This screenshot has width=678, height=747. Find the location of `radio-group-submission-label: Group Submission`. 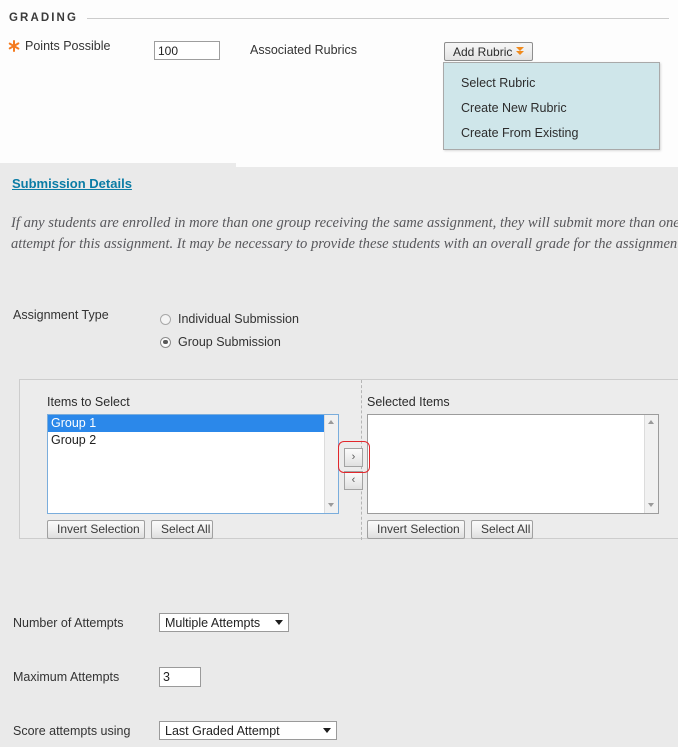

radio-group-submission-label: Group Submission is located at coordinates (229, 342).